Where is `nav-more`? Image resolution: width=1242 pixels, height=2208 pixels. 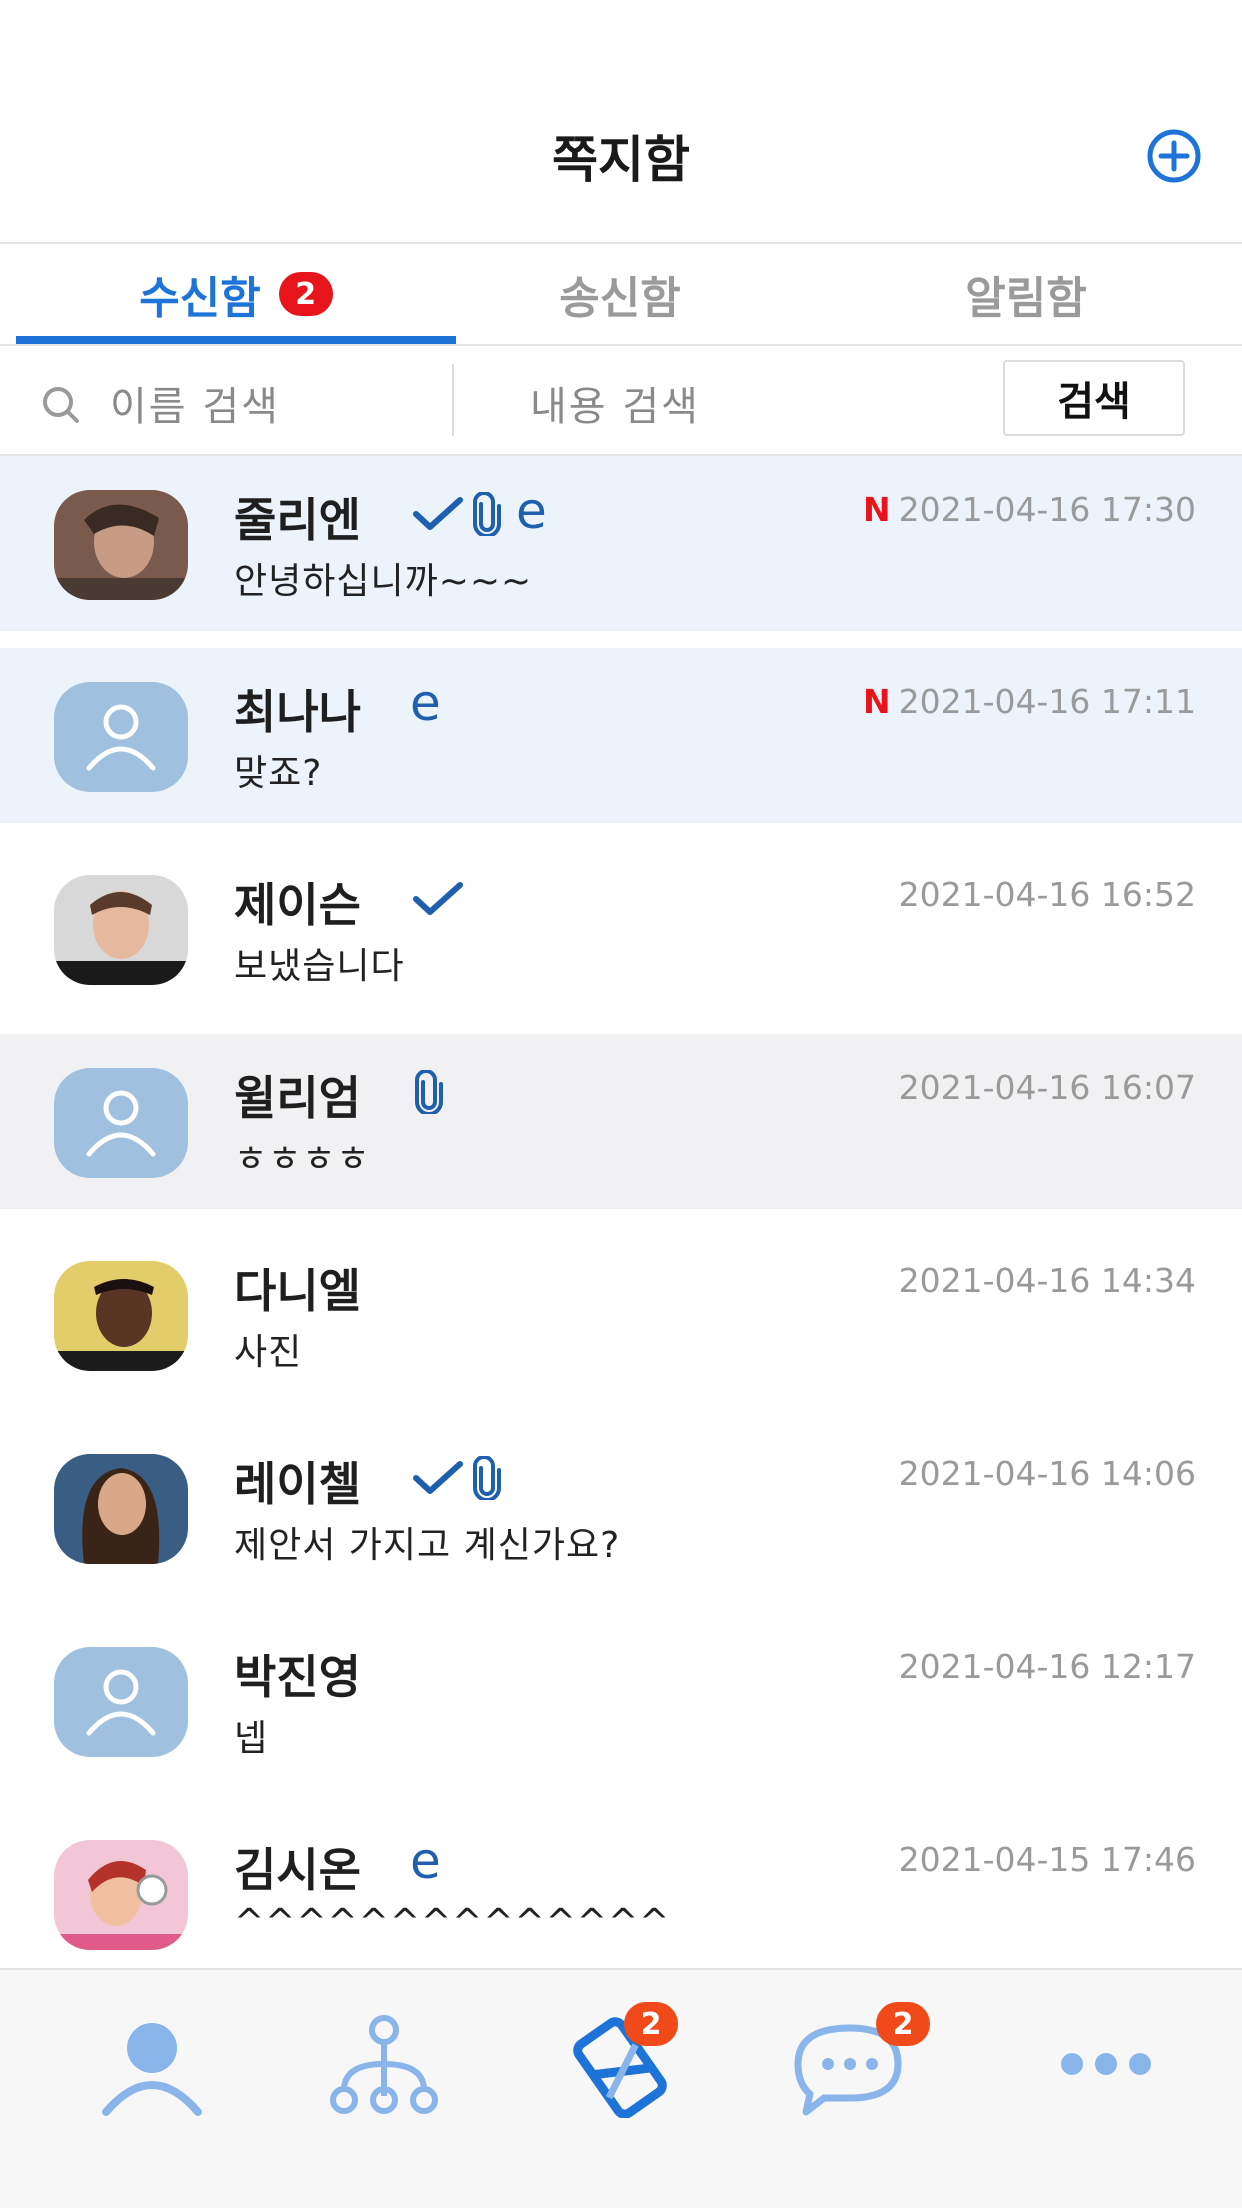 nav-more is located at coordinates (1108, 2063).